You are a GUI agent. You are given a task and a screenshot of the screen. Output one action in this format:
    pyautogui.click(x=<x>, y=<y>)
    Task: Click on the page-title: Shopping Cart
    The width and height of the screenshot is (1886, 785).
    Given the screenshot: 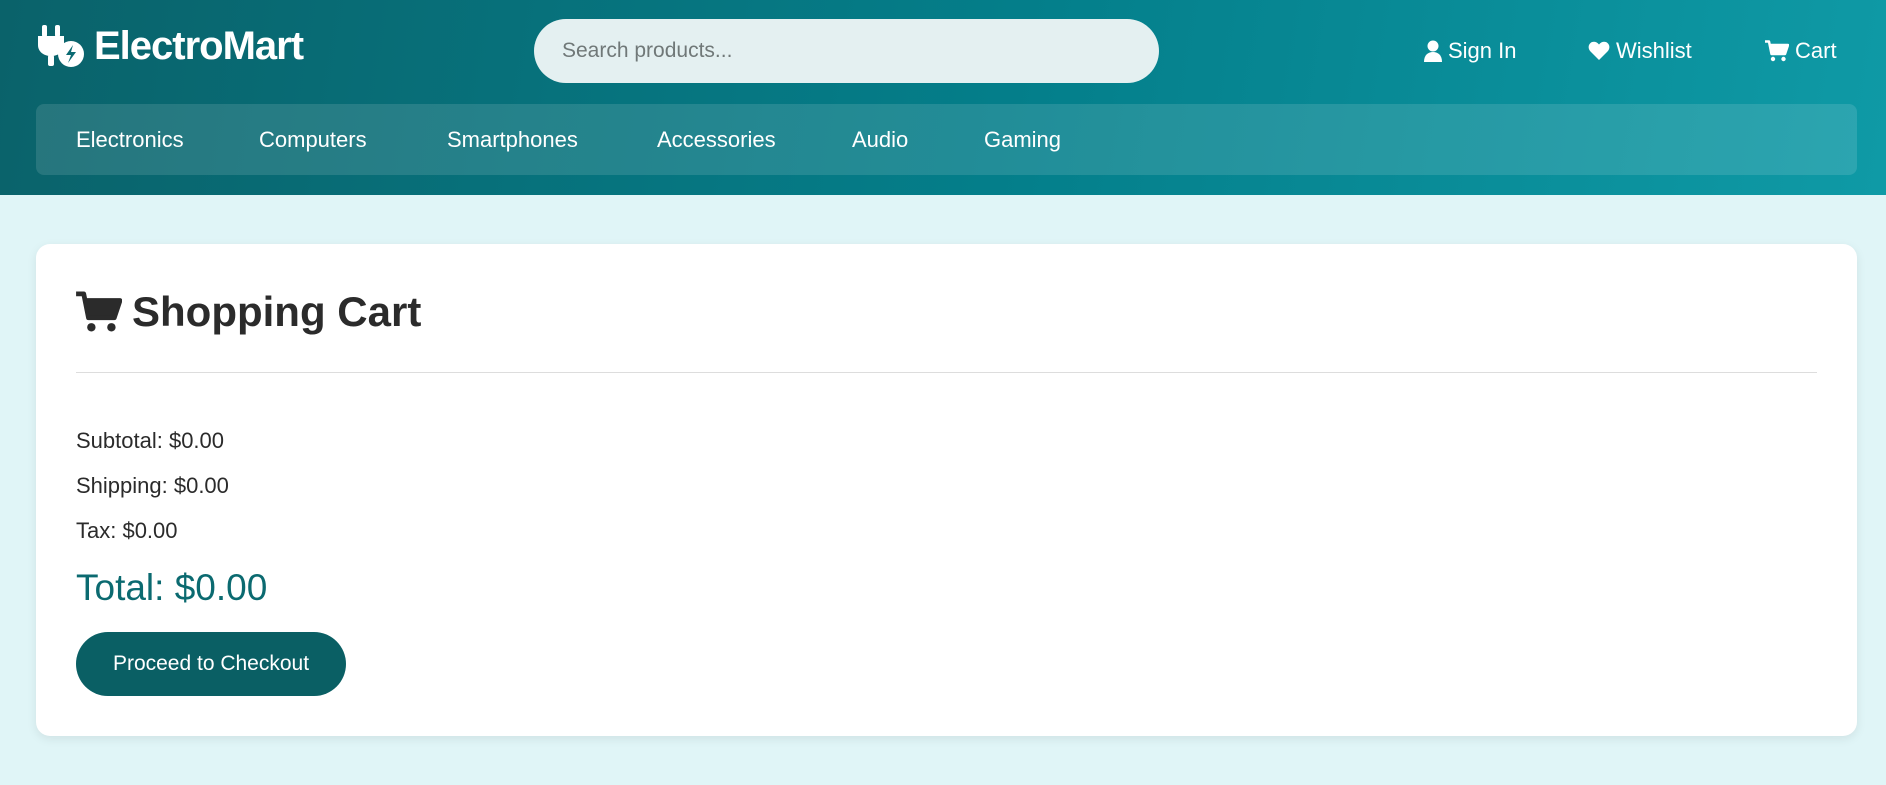 What is the action you would take?
    pyautogui.click(x=277, y=311)
    